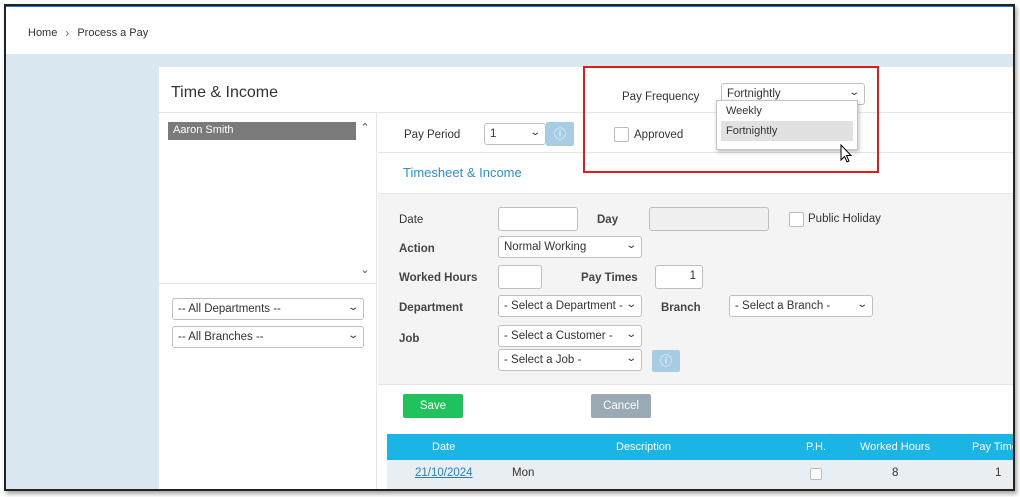 The height and width of the screenshot is (497, 1020). Describe the element at coordinates (411, 220) in the screenshot. I see `date-label: Date` at that location.